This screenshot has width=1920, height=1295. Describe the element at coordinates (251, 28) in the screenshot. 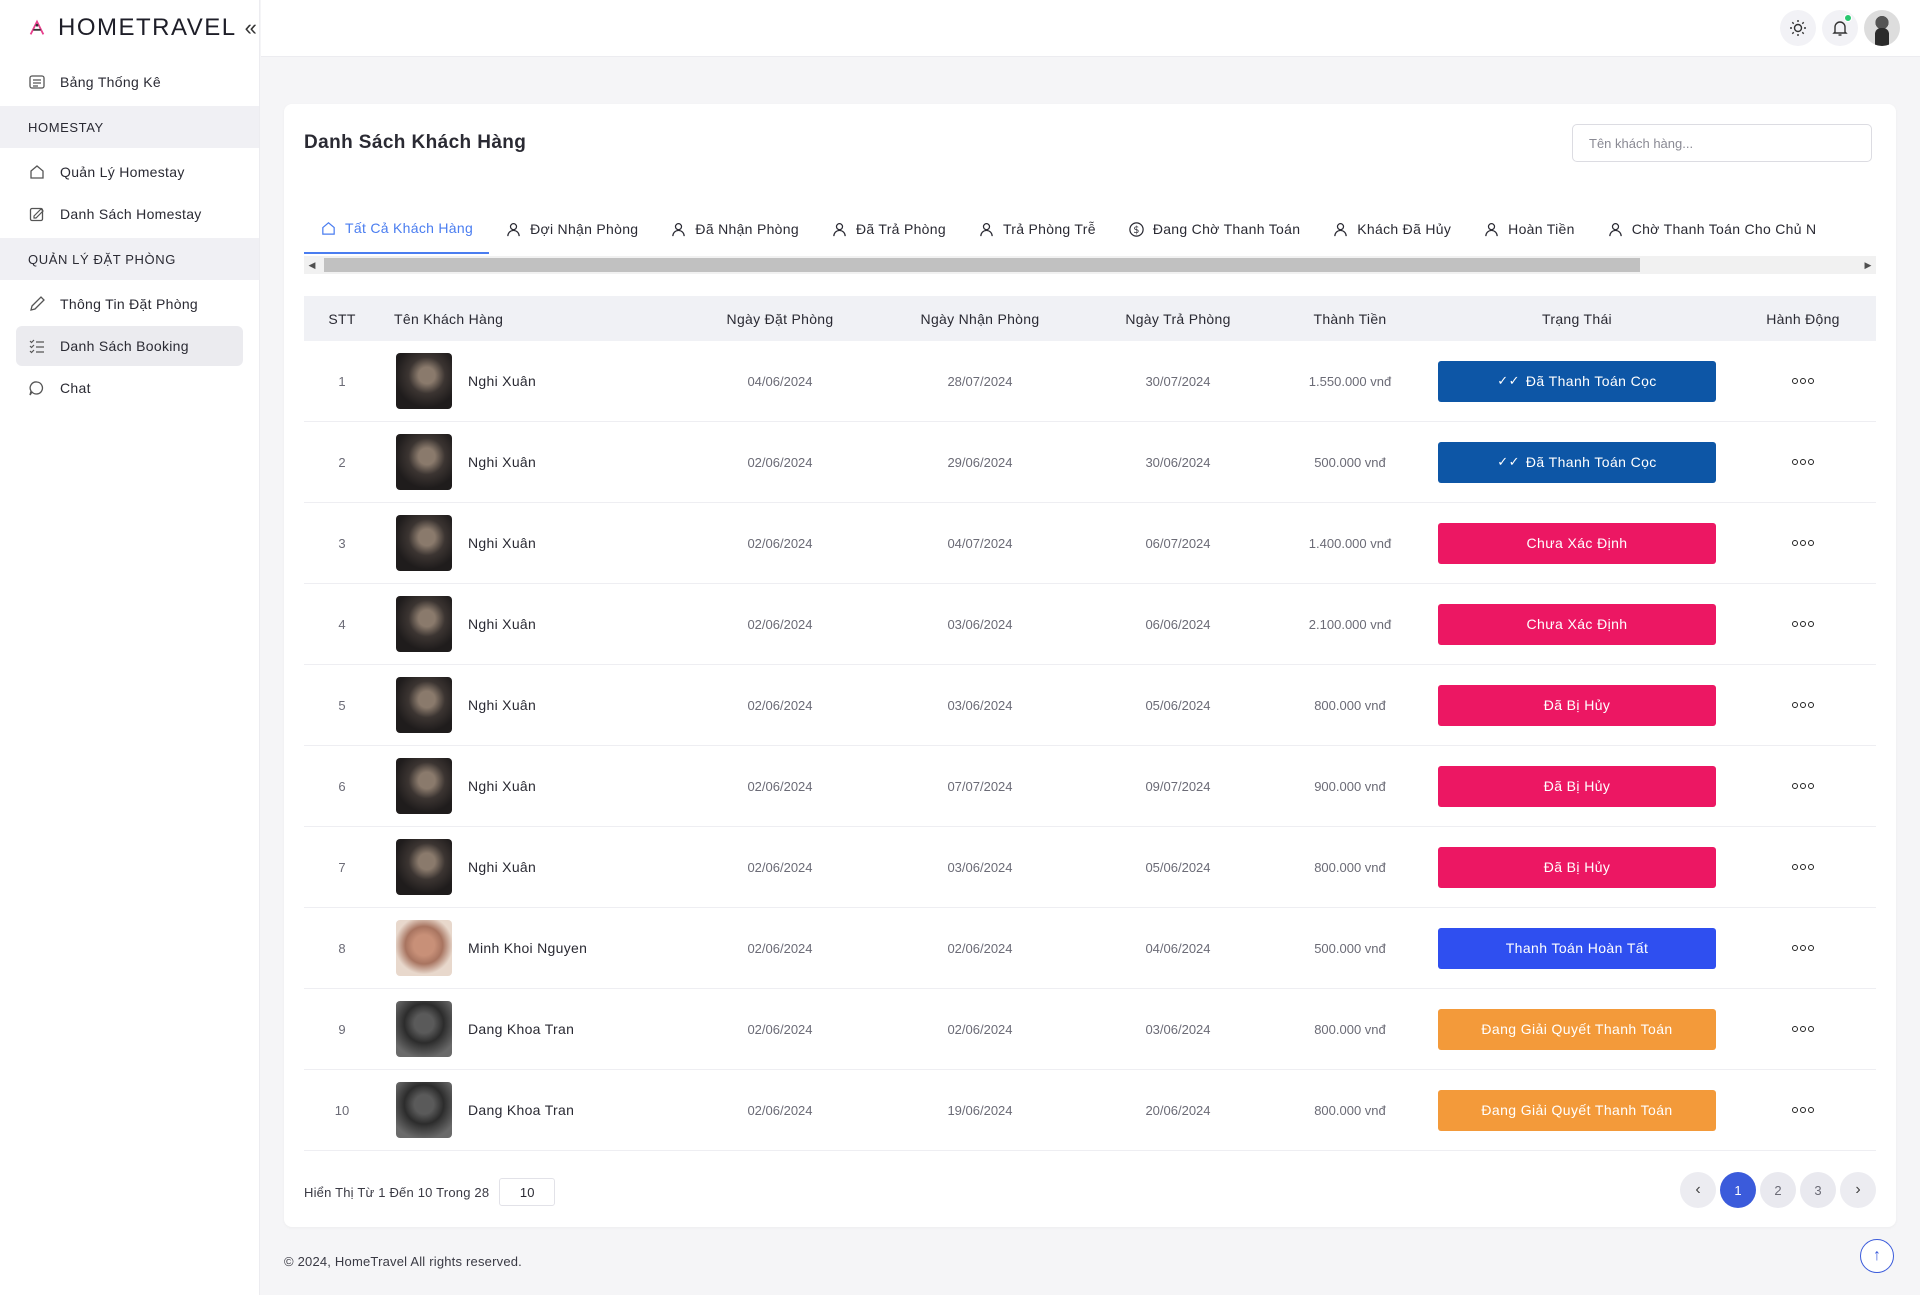

I see `chevrons-left-icon: «` at that location.